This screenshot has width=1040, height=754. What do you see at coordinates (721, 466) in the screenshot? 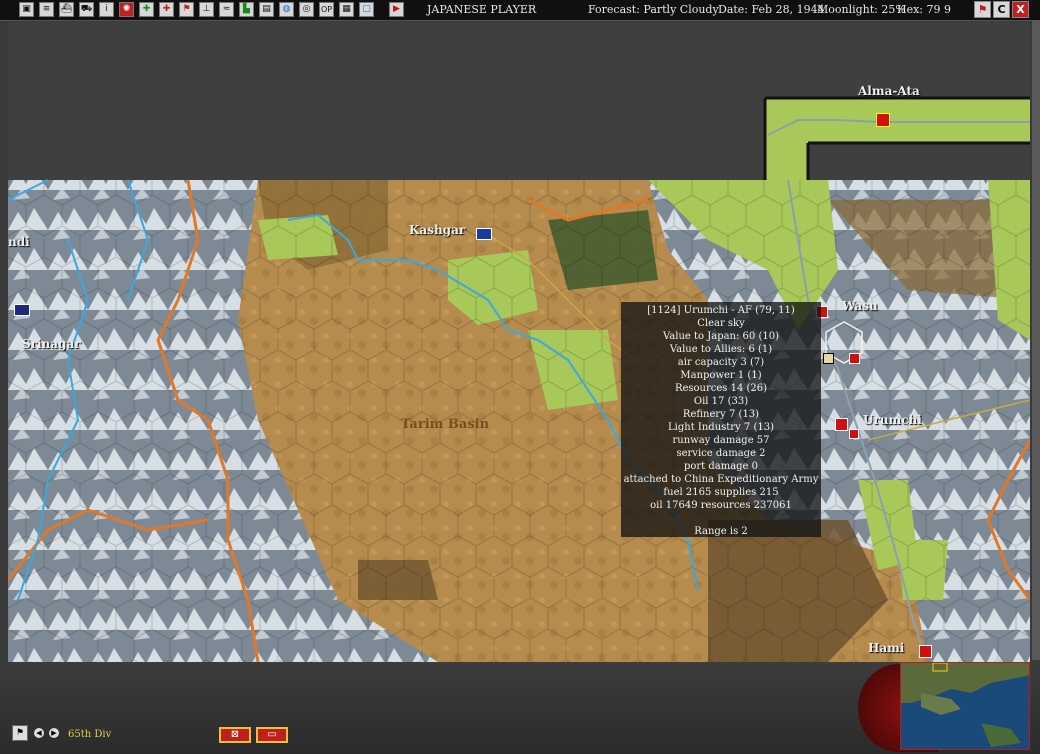
I see `tooltip-line: port damage 0` at bounding box center [721, 466].